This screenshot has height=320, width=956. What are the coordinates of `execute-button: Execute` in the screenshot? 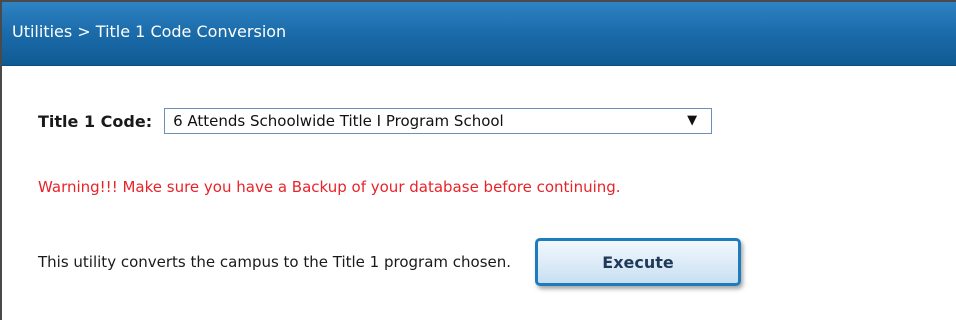 It's located at (638, 262).